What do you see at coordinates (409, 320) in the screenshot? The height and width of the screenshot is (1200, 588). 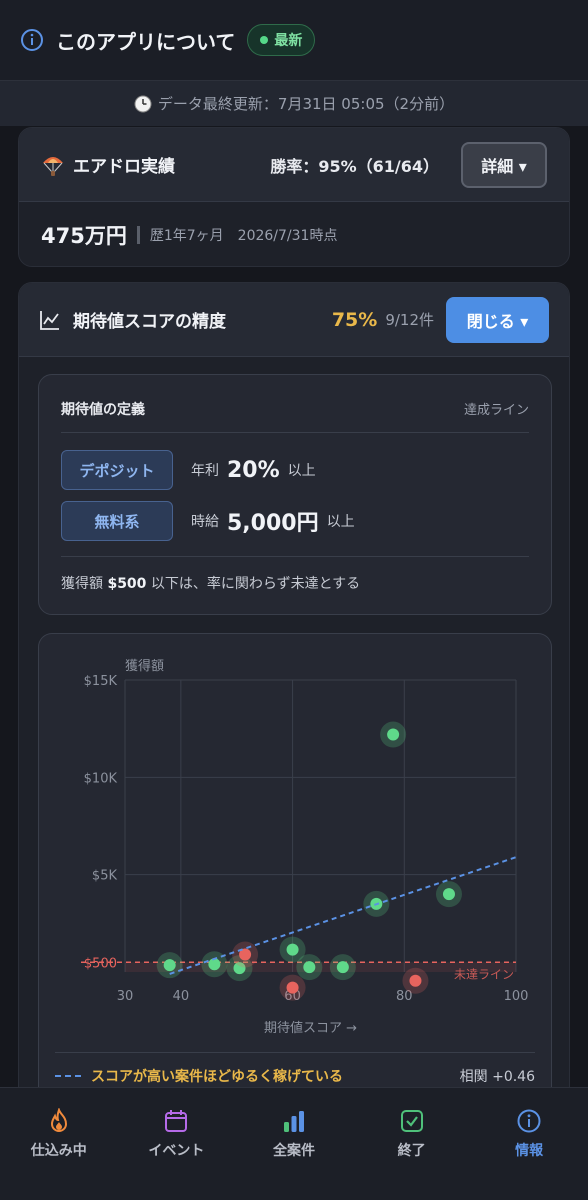 I see `accuracy-count: 9/12件` at bounding box center [409, 320].